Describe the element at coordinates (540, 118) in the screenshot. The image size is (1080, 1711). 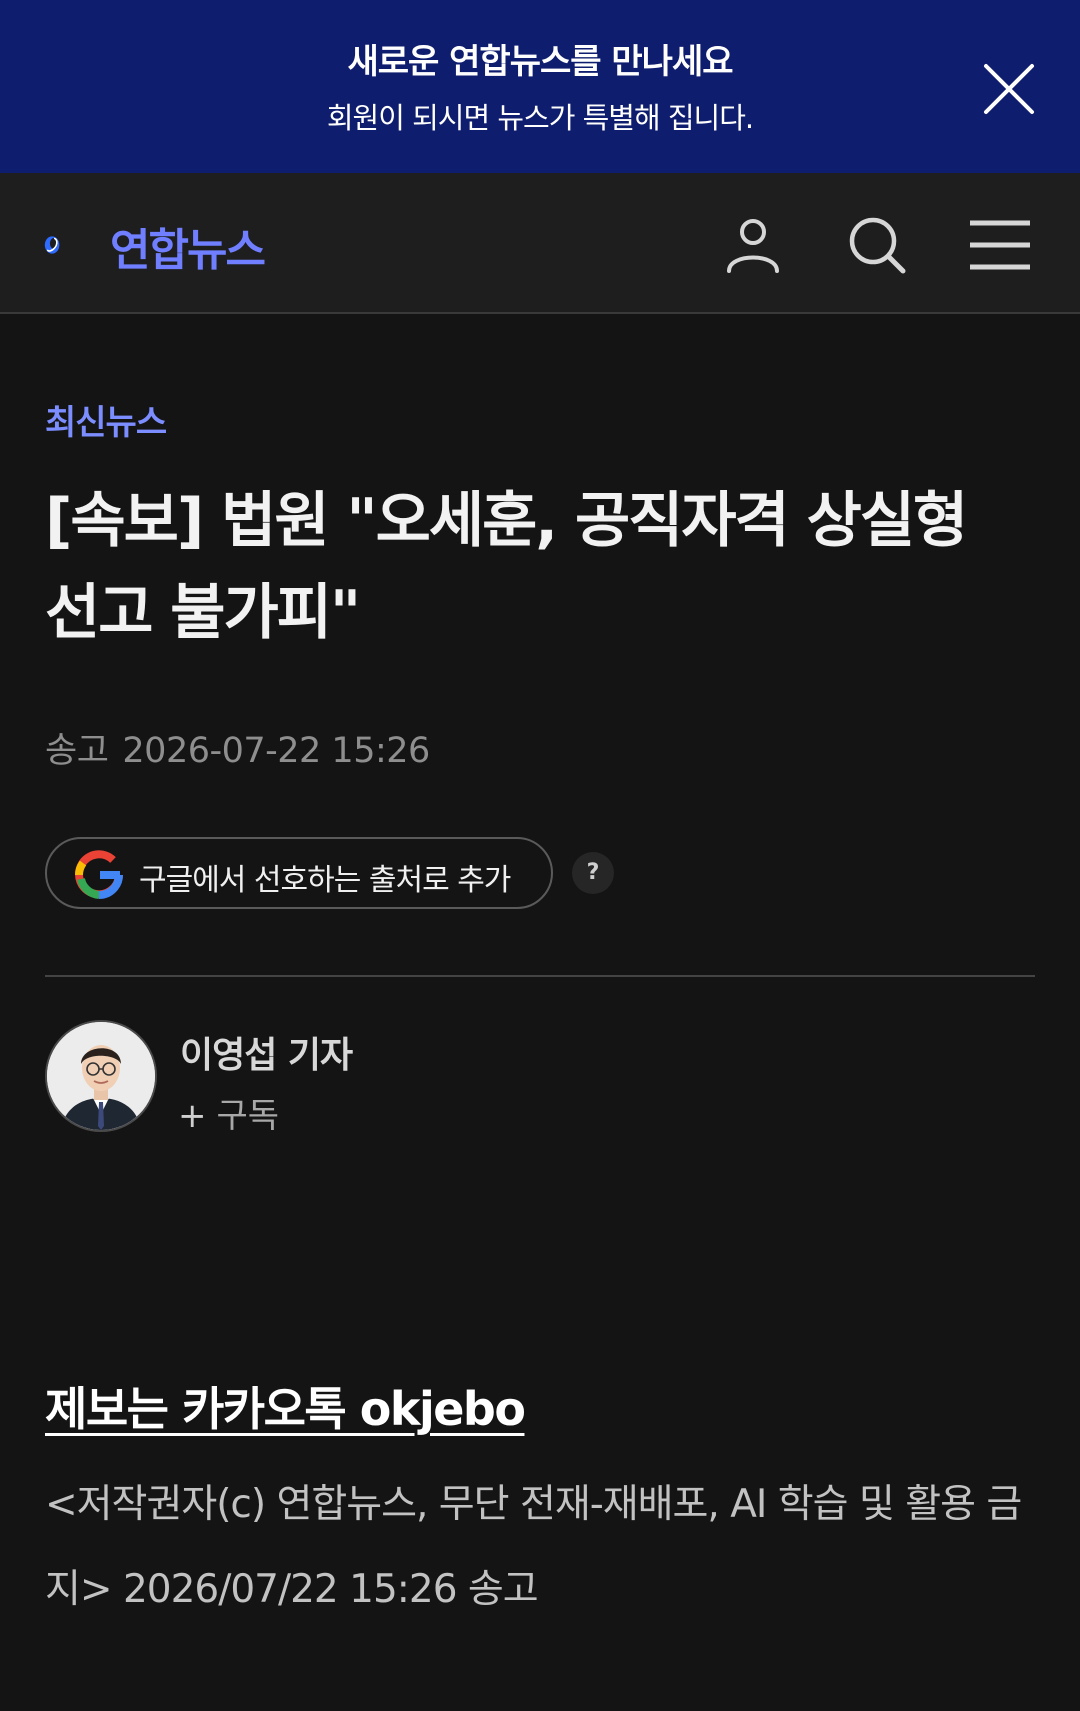
I see `promo-subtitle: 회원이 되시면 뉴스가 특별해 집니다.` at that location.